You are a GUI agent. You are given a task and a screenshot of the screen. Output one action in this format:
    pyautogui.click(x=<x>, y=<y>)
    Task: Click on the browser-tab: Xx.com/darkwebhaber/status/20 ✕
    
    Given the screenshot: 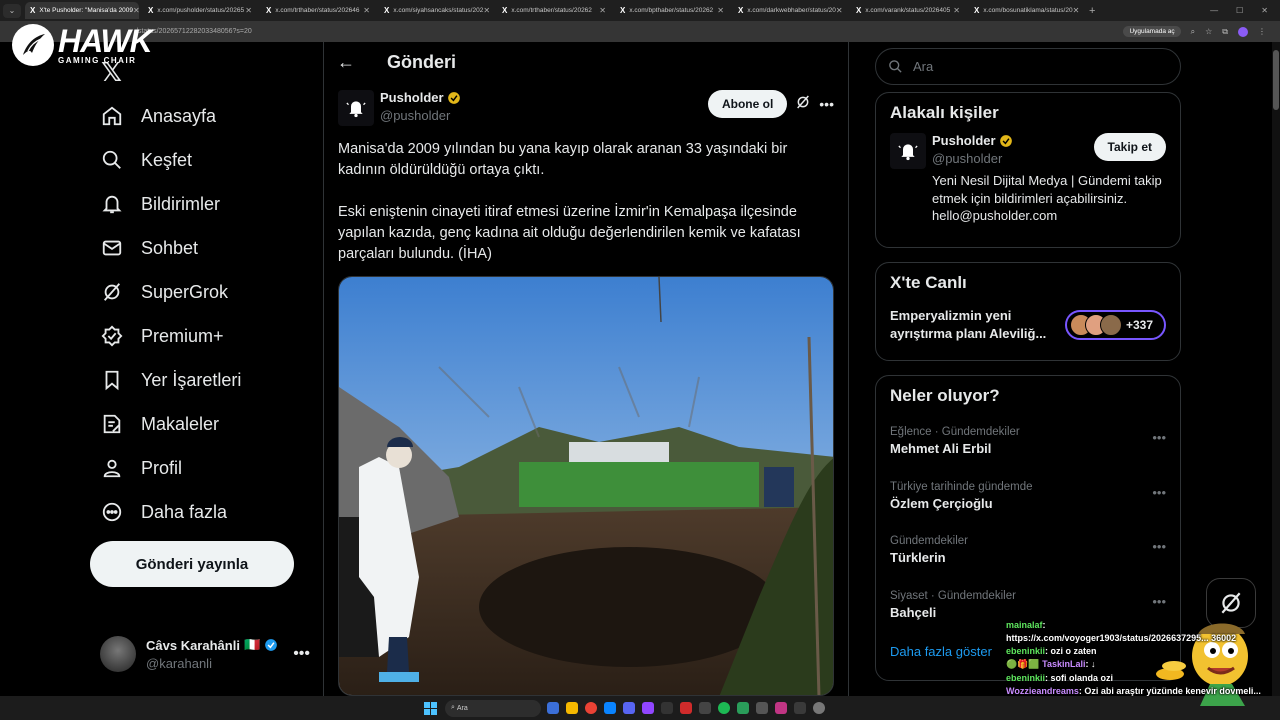 What is the action you would take?
    pyautogui.click(x=790, y=10)
    